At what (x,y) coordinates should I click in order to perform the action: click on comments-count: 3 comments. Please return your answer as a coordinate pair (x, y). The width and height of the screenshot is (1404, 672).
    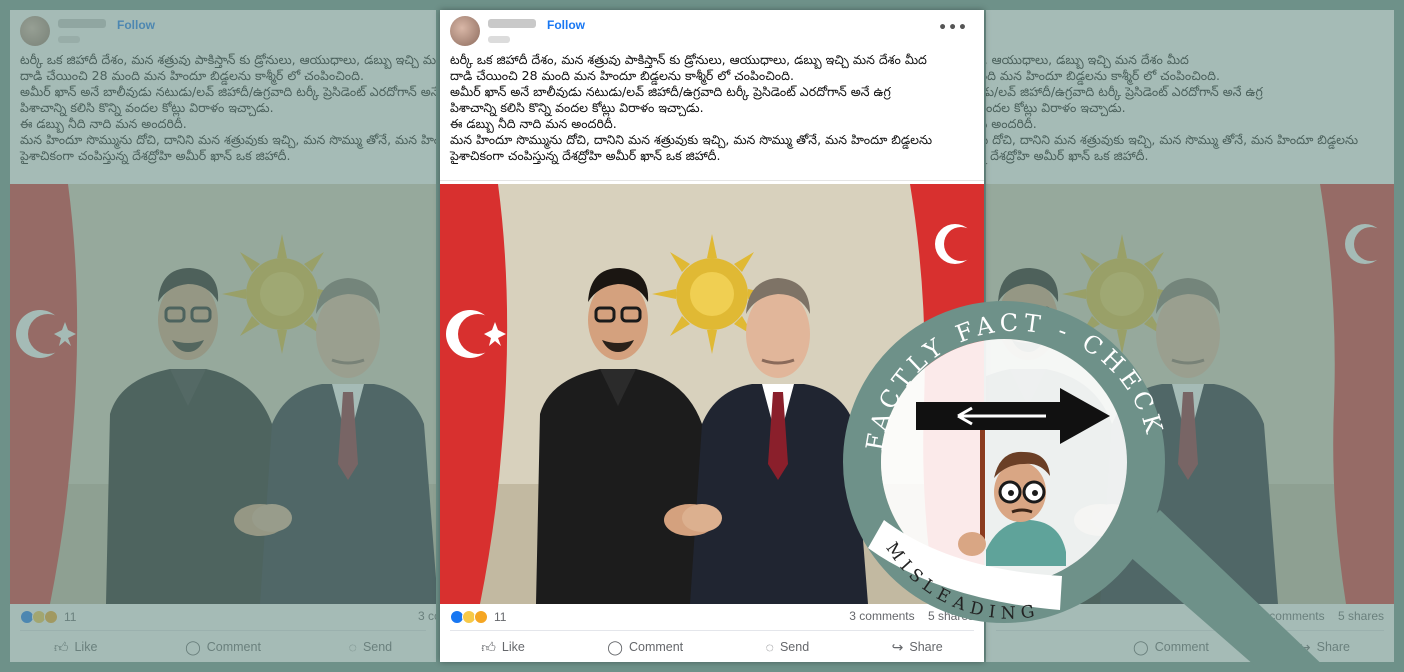
    Looking at the image, I should click on (881, 616).